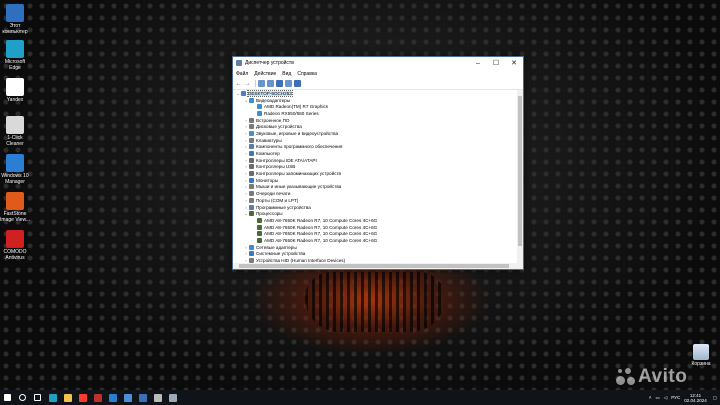 The image size is (720, 405). Describe the element at coordinates (375, 140) in the screenshot. I see `tree-category-node: › Клавиатуры` at that location.